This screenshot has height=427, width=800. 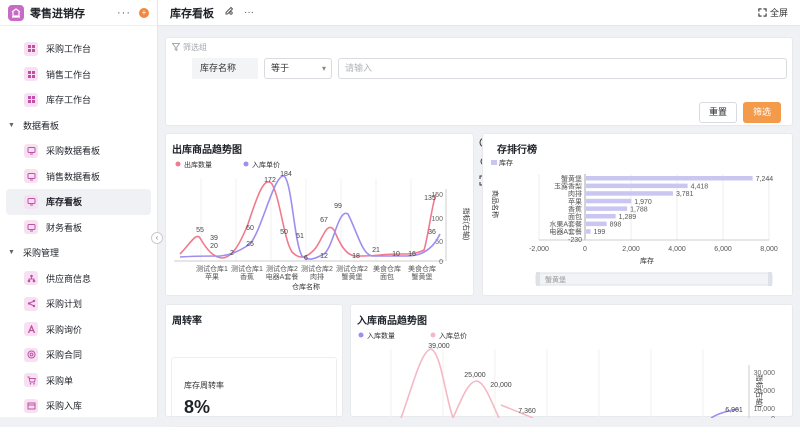 I want to click on sidebar-item-label: 采购入库, so click(x=64, y=406).